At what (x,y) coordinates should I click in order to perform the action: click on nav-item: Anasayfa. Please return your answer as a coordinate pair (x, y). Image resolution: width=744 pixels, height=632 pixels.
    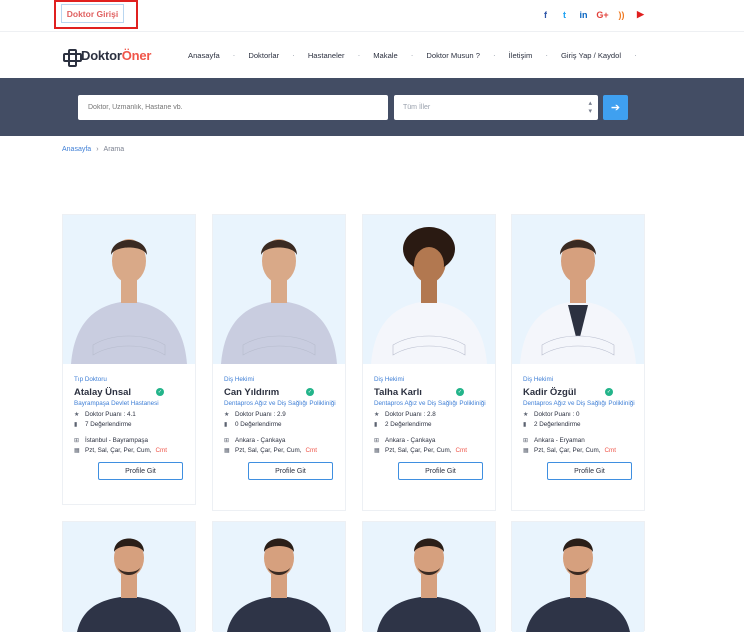
    Looking at the image, I should click on (204, 55).